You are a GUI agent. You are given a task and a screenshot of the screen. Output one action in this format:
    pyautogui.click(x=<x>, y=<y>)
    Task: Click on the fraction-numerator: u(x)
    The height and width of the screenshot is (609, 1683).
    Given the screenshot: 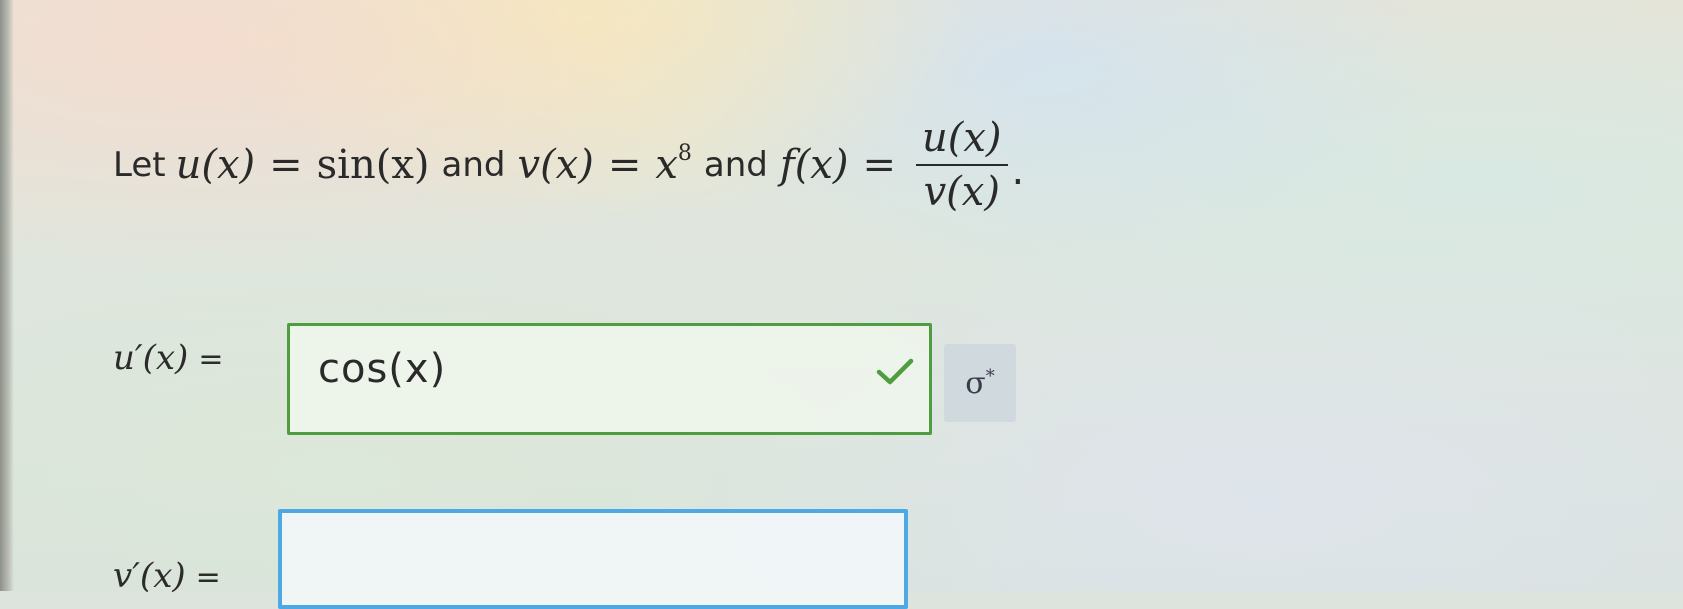 What is the action you would take?
    pyautogui.click(x=961, y=138)
    